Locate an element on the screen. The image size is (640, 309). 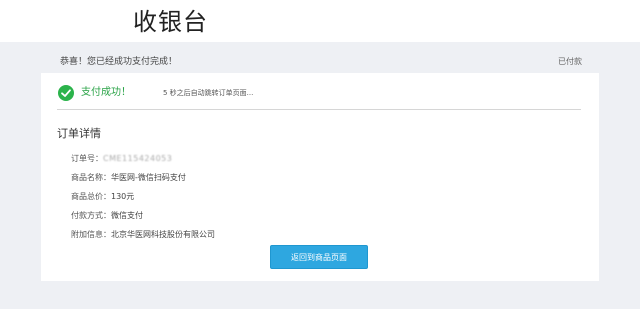
detail-label: 付款方式： is located at coordinates (91, 215).